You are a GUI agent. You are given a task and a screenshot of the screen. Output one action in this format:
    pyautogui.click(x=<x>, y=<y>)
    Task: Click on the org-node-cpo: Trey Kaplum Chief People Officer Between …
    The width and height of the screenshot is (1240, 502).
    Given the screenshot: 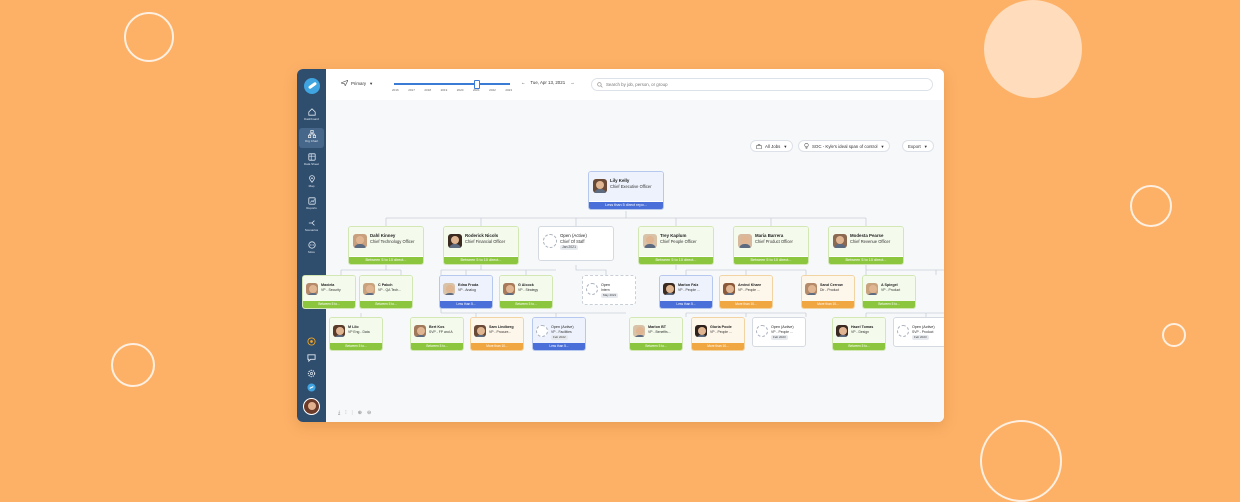 What is the action you would take?
    pyautogui.click(x=676, y=245)
    